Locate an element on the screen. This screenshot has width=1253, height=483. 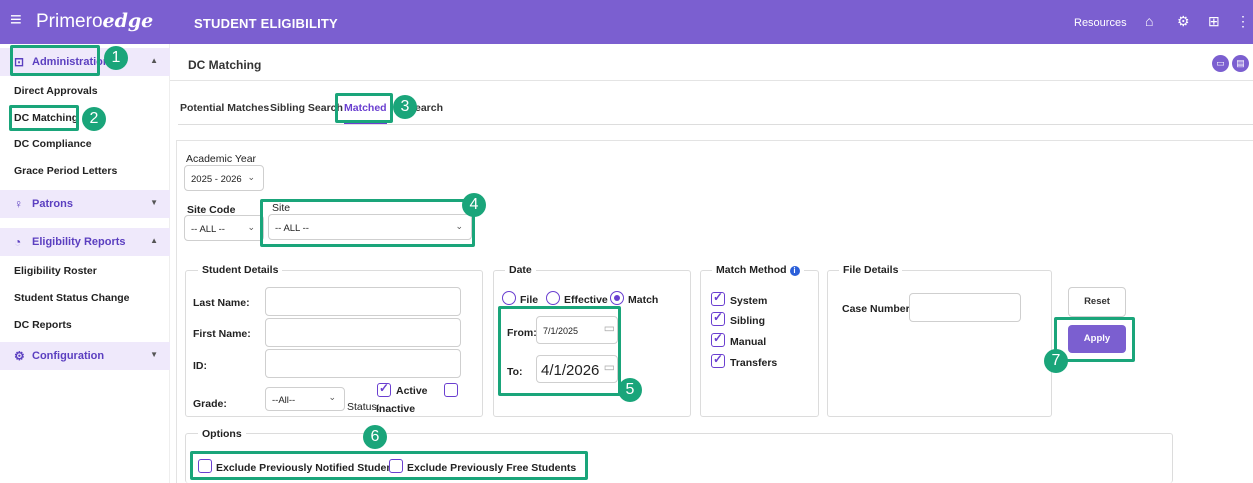
page-title: DC Matching is located at coordinates (225, 65).